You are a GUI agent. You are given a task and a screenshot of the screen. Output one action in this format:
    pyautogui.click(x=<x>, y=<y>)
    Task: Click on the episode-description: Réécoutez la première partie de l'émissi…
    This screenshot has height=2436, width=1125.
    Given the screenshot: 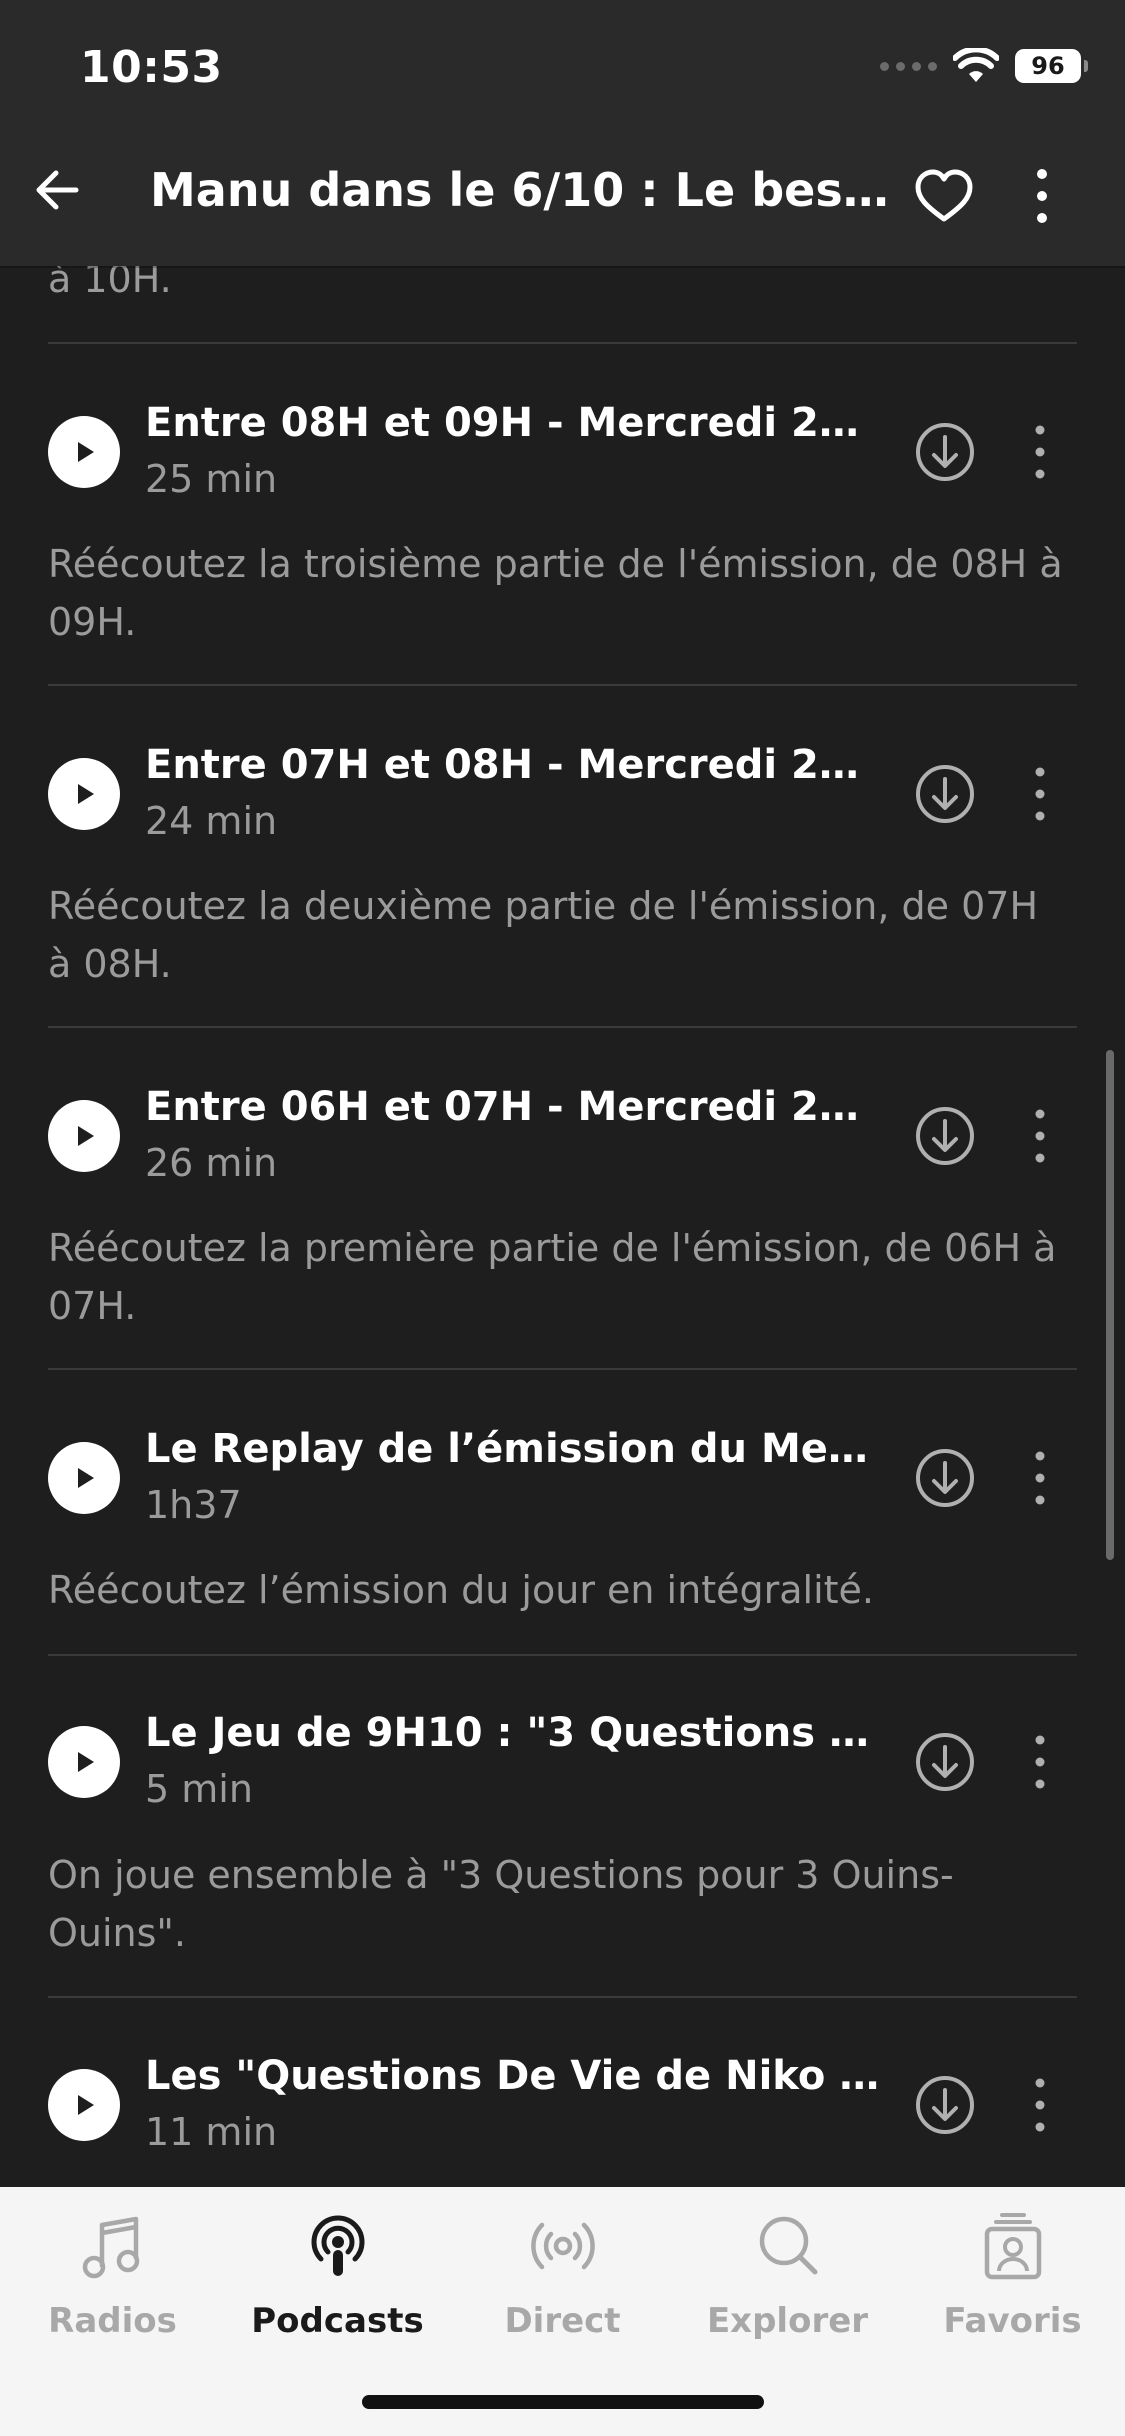 What is the action you would take?
    pyautogui.click(x=552, y=1277)
    